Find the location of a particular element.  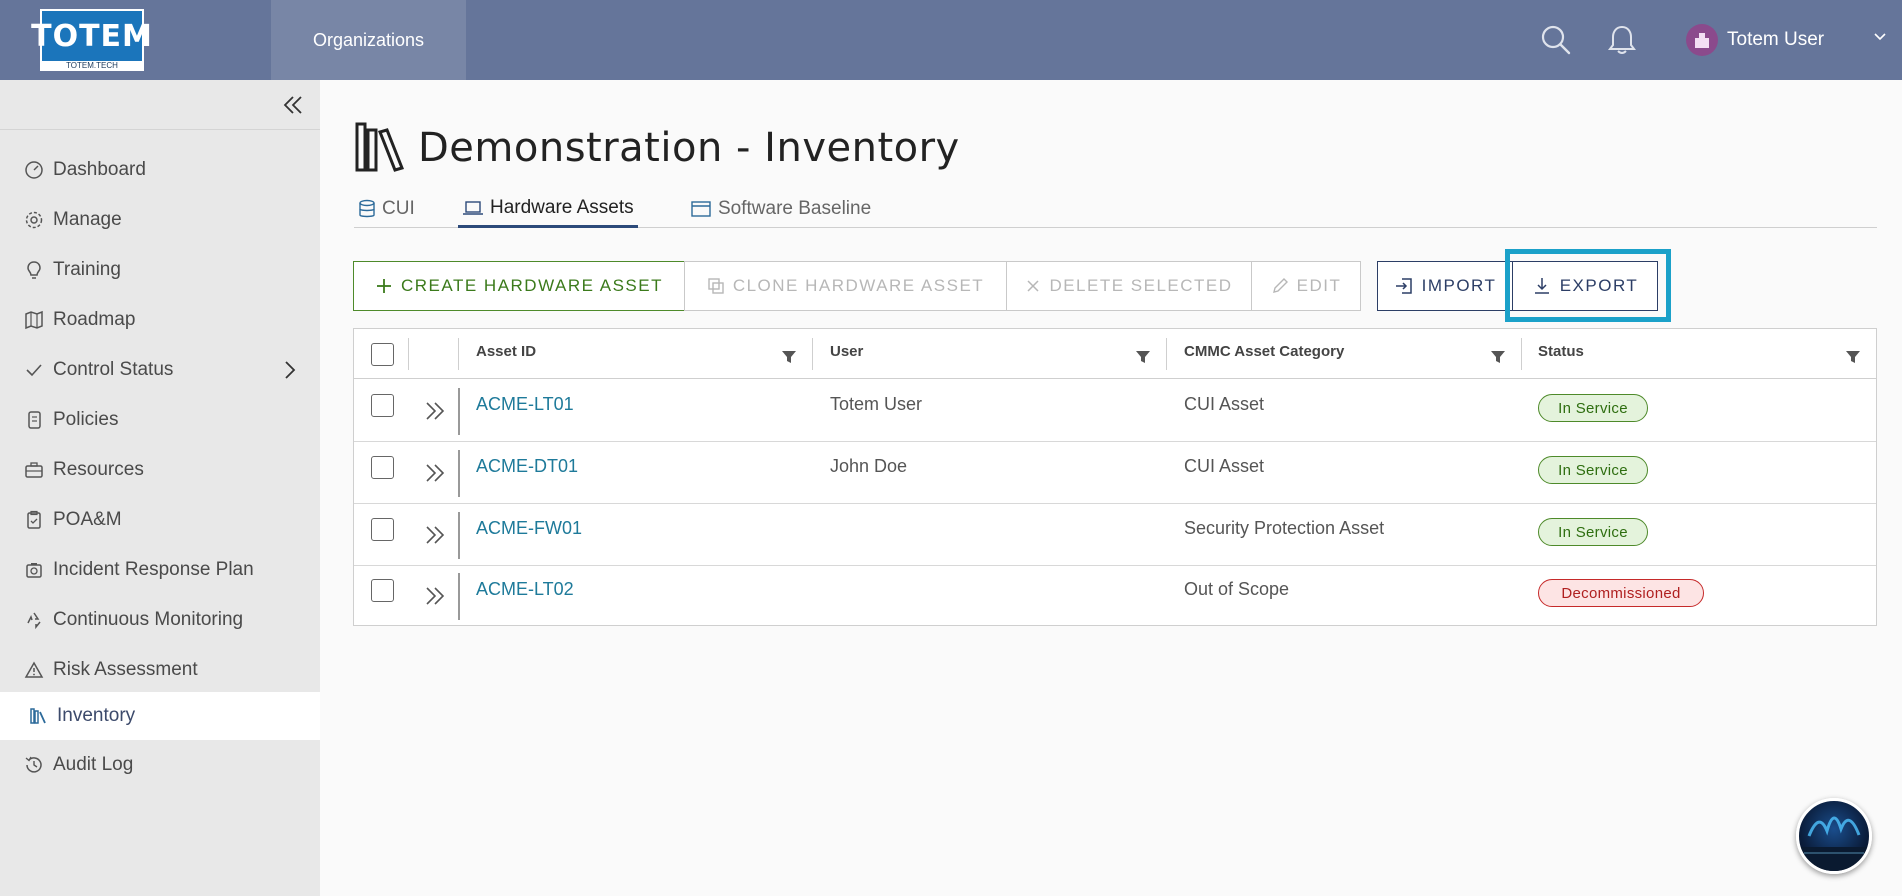

books-icon is located at coordinates (380, 148).